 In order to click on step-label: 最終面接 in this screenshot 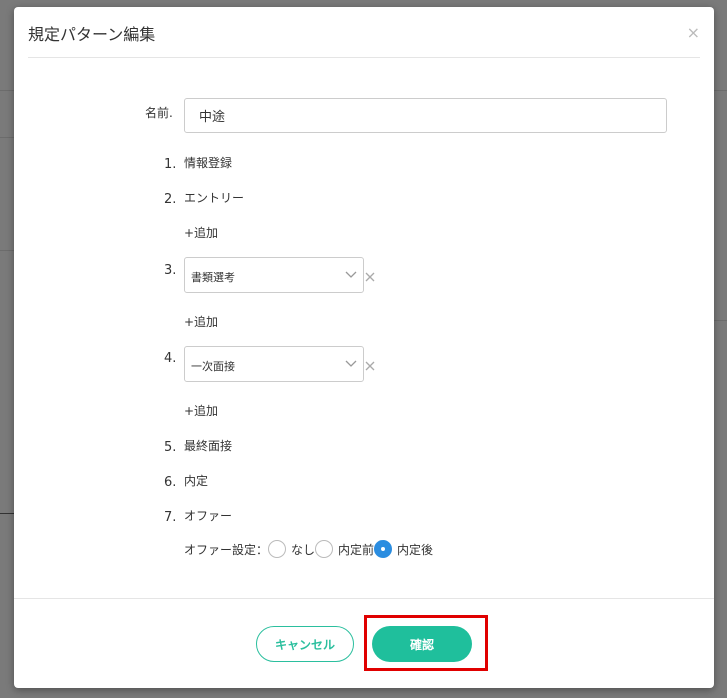, I will do `click(208, 446)`.